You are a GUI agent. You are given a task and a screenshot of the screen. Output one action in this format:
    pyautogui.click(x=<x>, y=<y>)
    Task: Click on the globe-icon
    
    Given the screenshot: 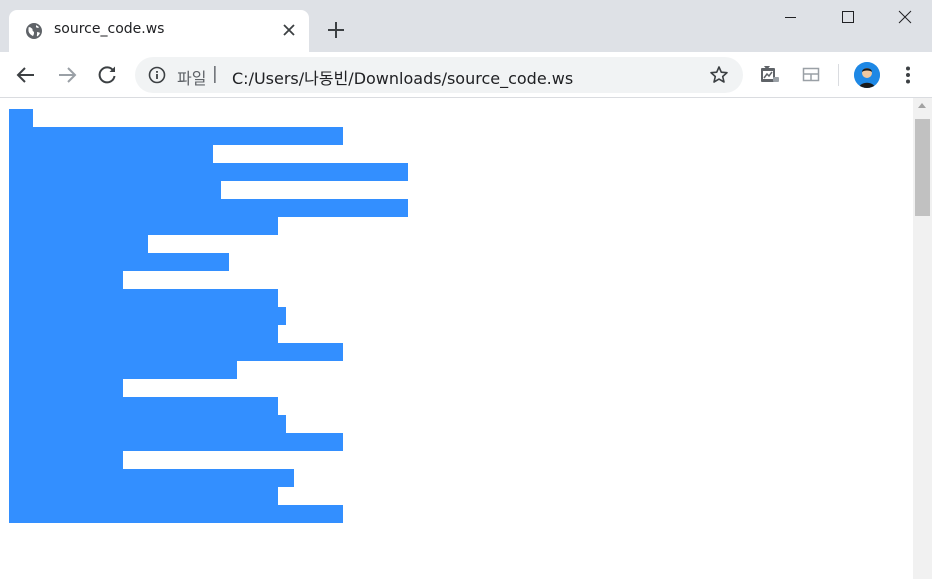 What is the action you would take?
    pyautogui.click(x=34, y=31)
    